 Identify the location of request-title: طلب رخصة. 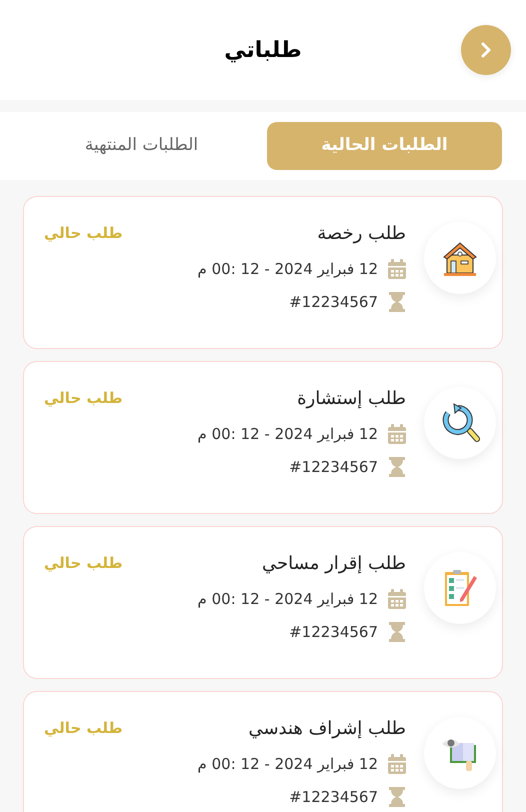
(361, 234).